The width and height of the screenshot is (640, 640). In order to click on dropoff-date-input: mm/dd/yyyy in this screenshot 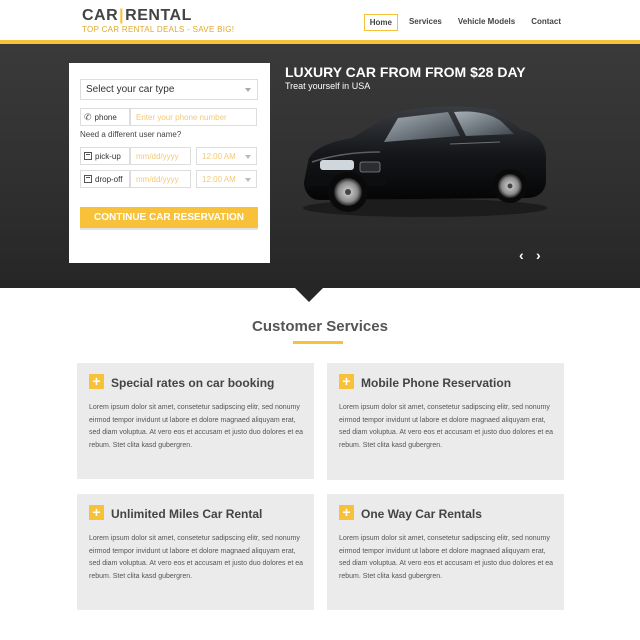, I will do `click(160, 179)`.